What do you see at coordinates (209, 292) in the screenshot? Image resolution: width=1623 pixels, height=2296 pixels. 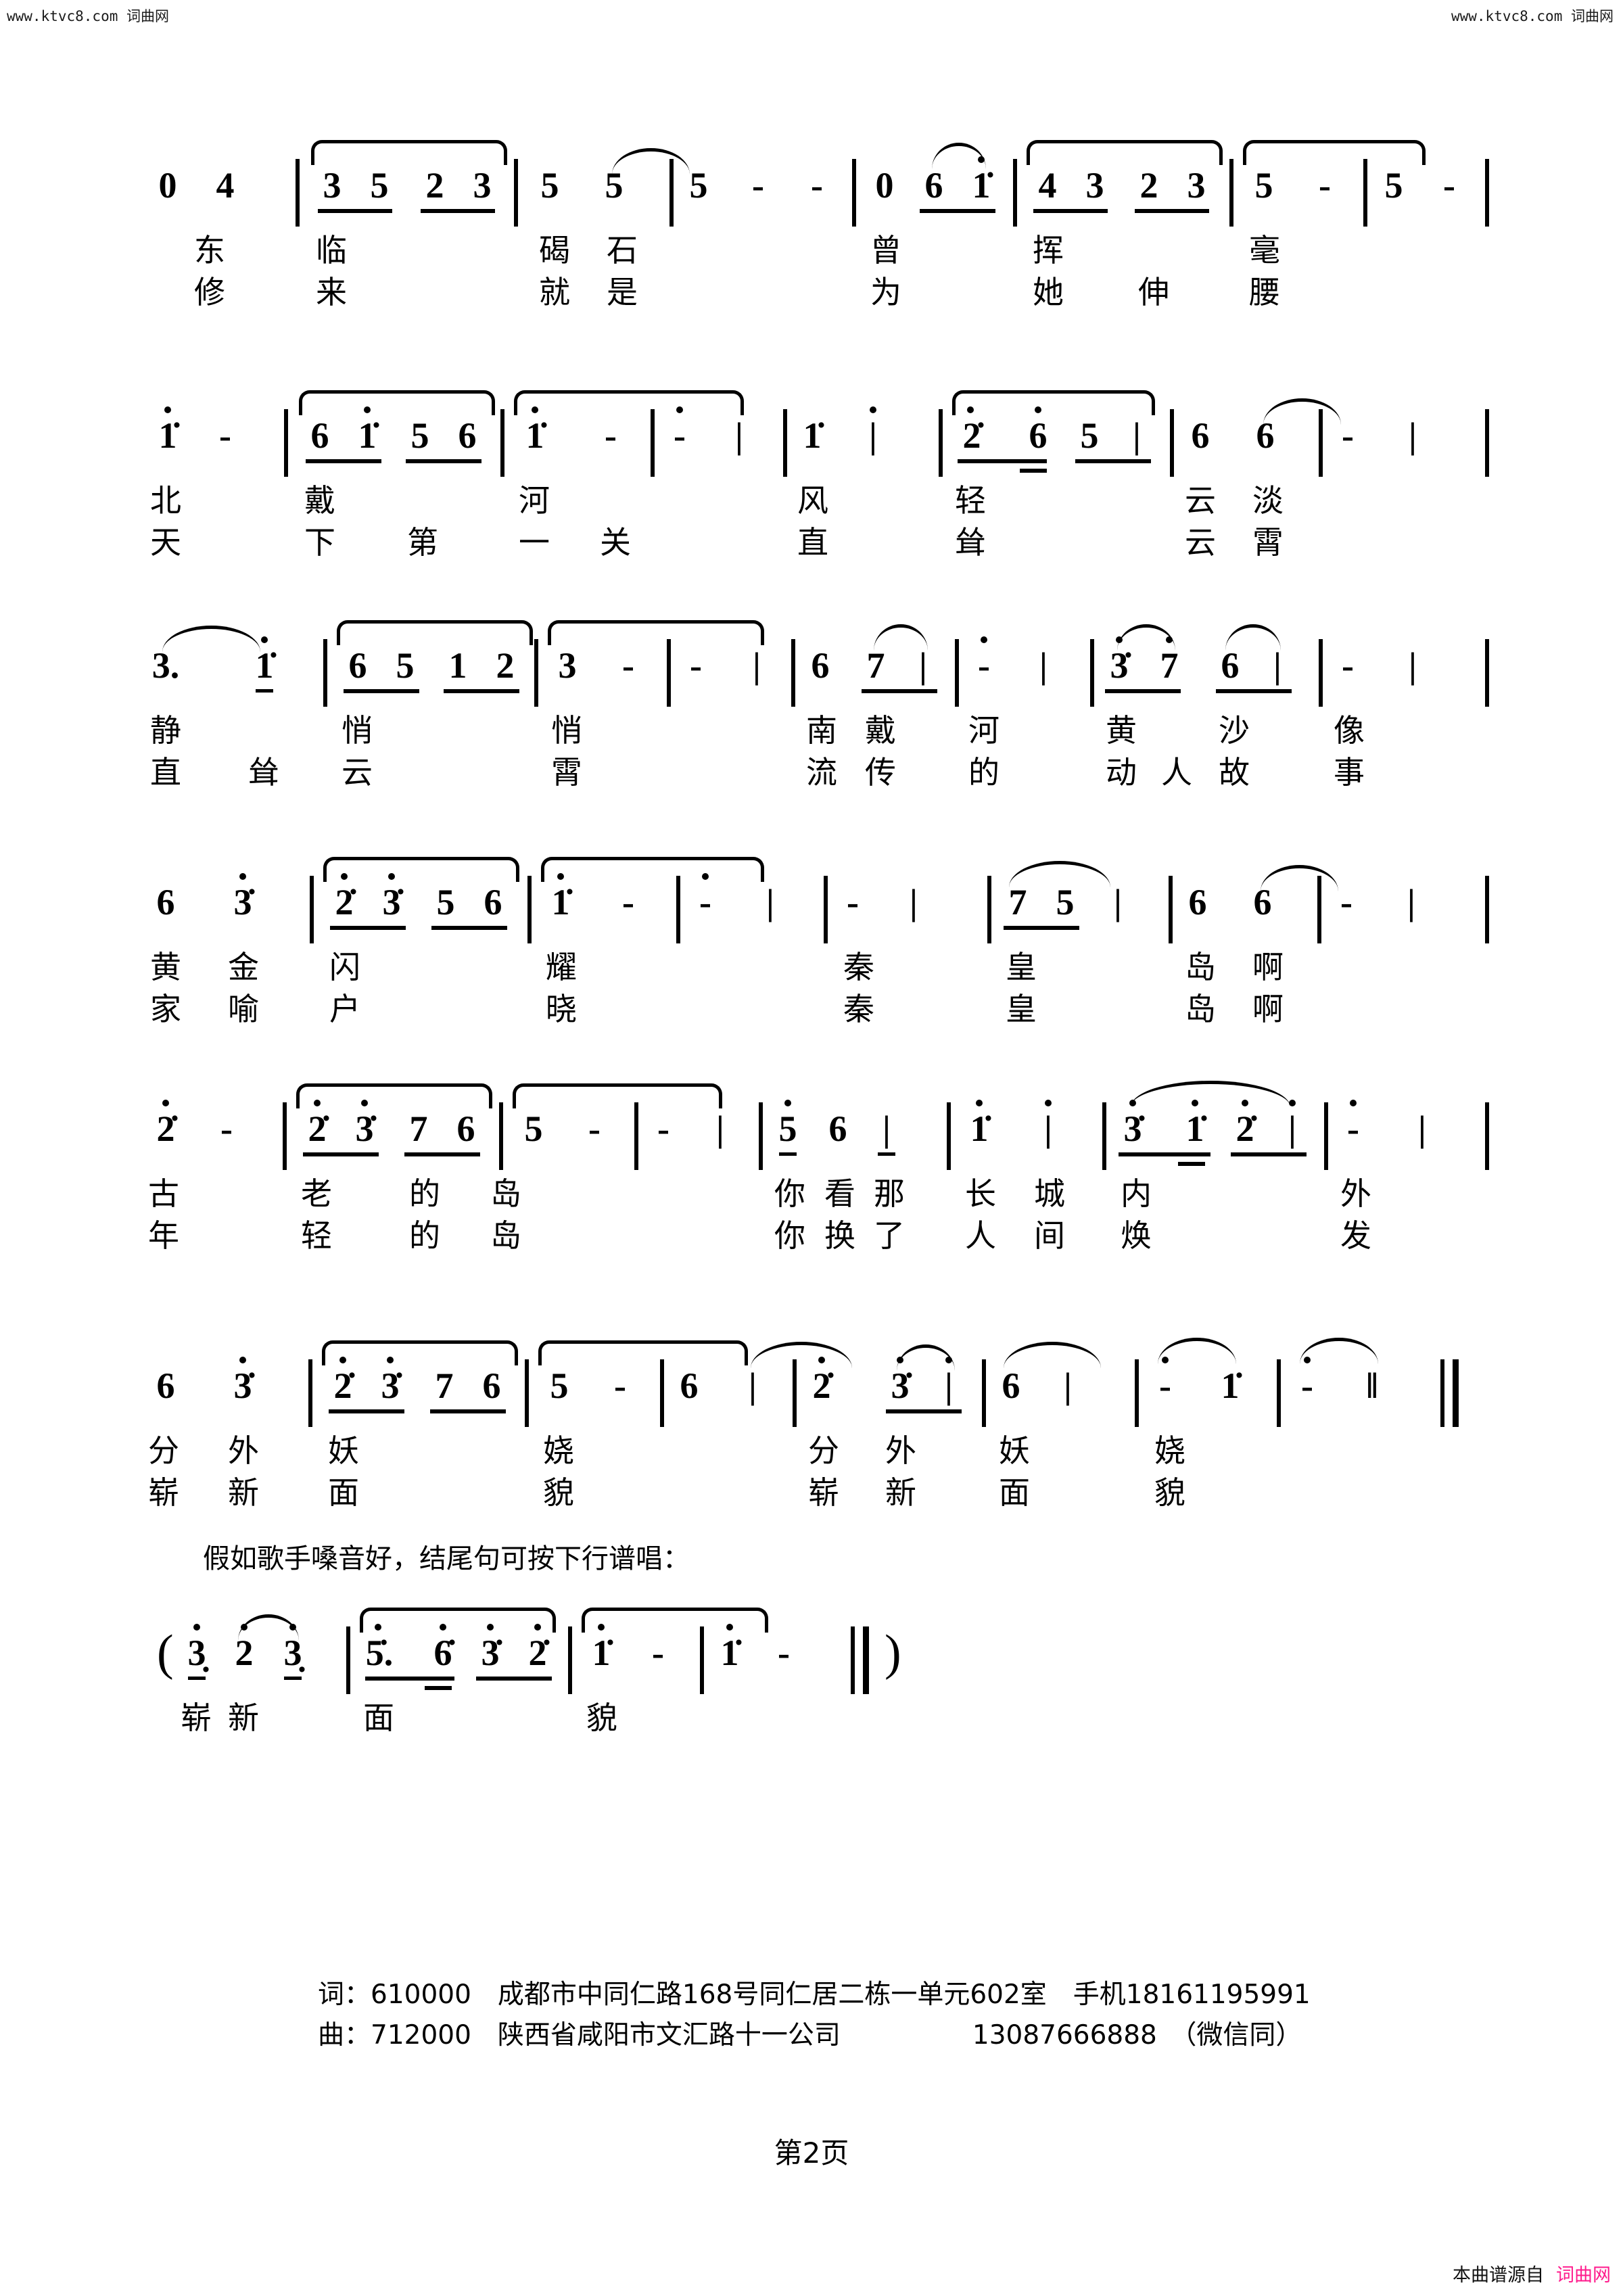 I see `lyric: 修` at bounding box center [209, 292].